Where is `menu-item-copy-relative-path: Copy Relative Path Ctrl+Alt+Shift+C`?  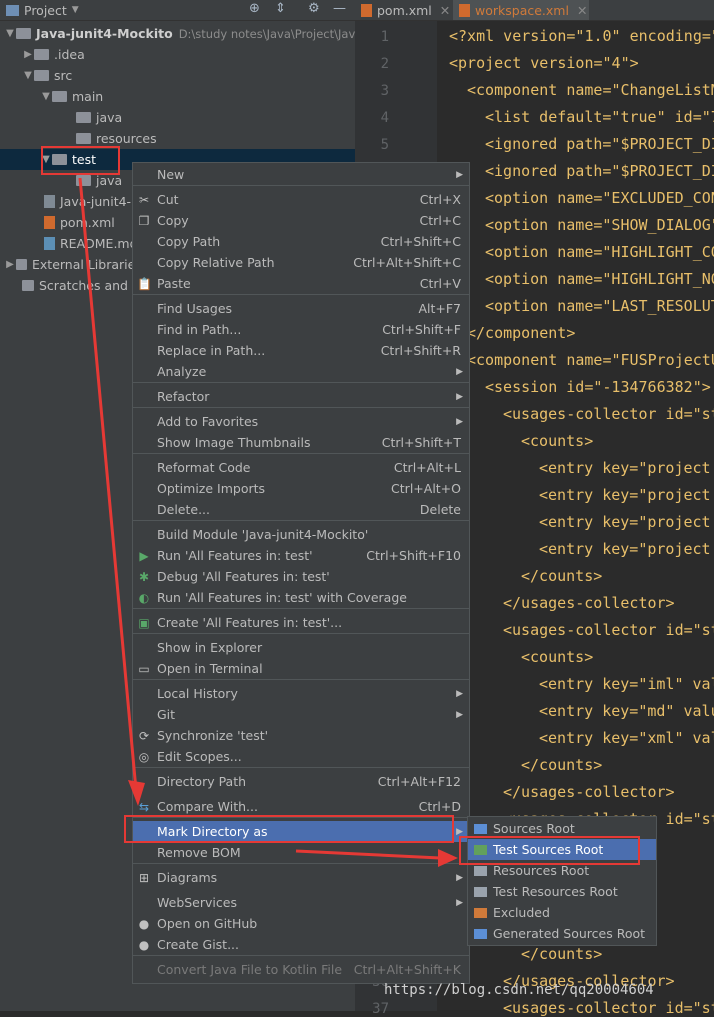 menu-item-copy-relative-path: Copy Relative Path Ctrl+Alt+Shift+C is located at coordinates (301, 262).